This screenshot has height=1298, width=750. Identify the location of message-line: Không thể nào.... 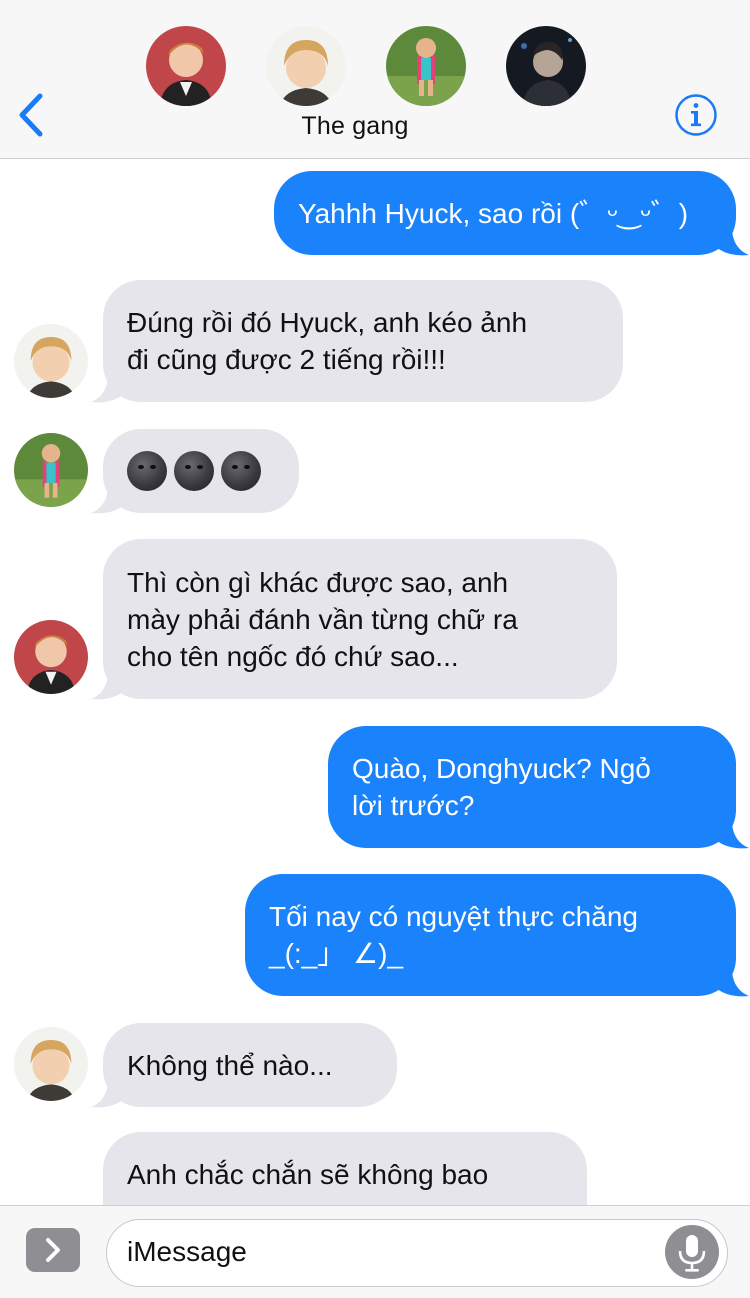
(230, 1065).